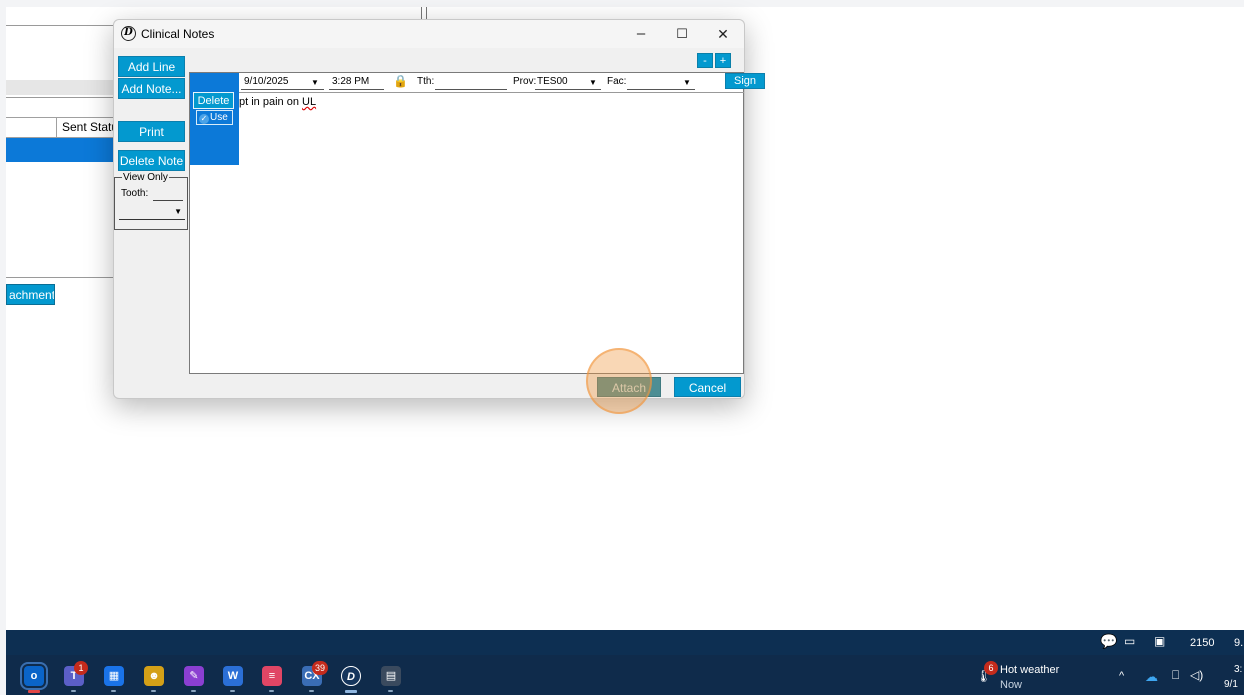 This screenshot has height=695, width=1244. What do you see at coordinates (309, 102) in the screenshot?
I see `misspelled-word: UL` at bounding box center [309, 102].